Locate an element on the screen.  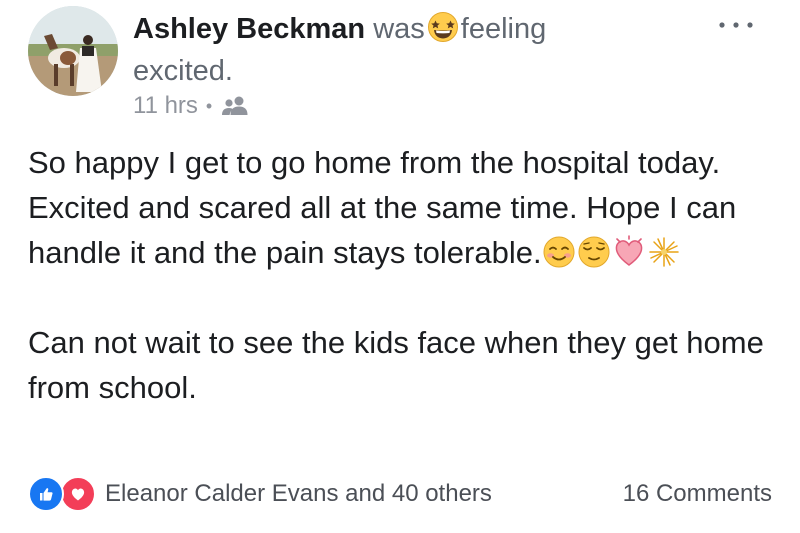
relieved-face-icon is located at coordinates (594, 252).